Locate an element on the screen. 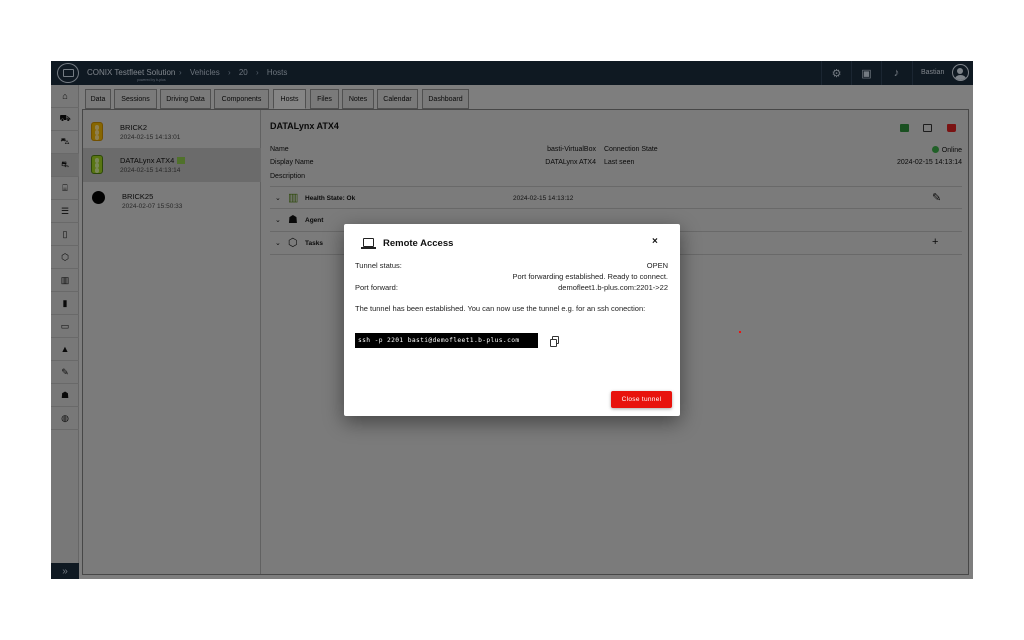 This screenshot has height=640, width=1024. ssh-command: ssh -p 2201 basti@demofleet1.b-plus.com is located at coordinates (446, 340).